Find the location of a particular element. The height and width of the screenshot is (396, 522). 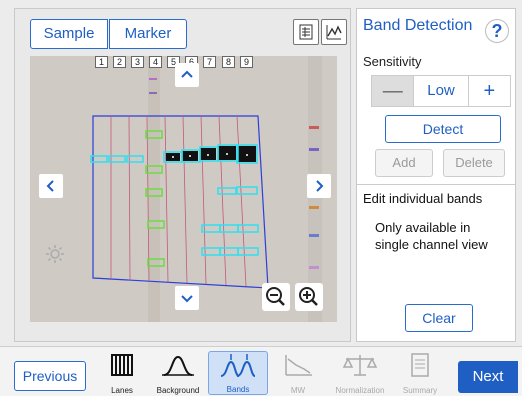

decrease-sensitivity-button: — is located at coordinates (393, 91).